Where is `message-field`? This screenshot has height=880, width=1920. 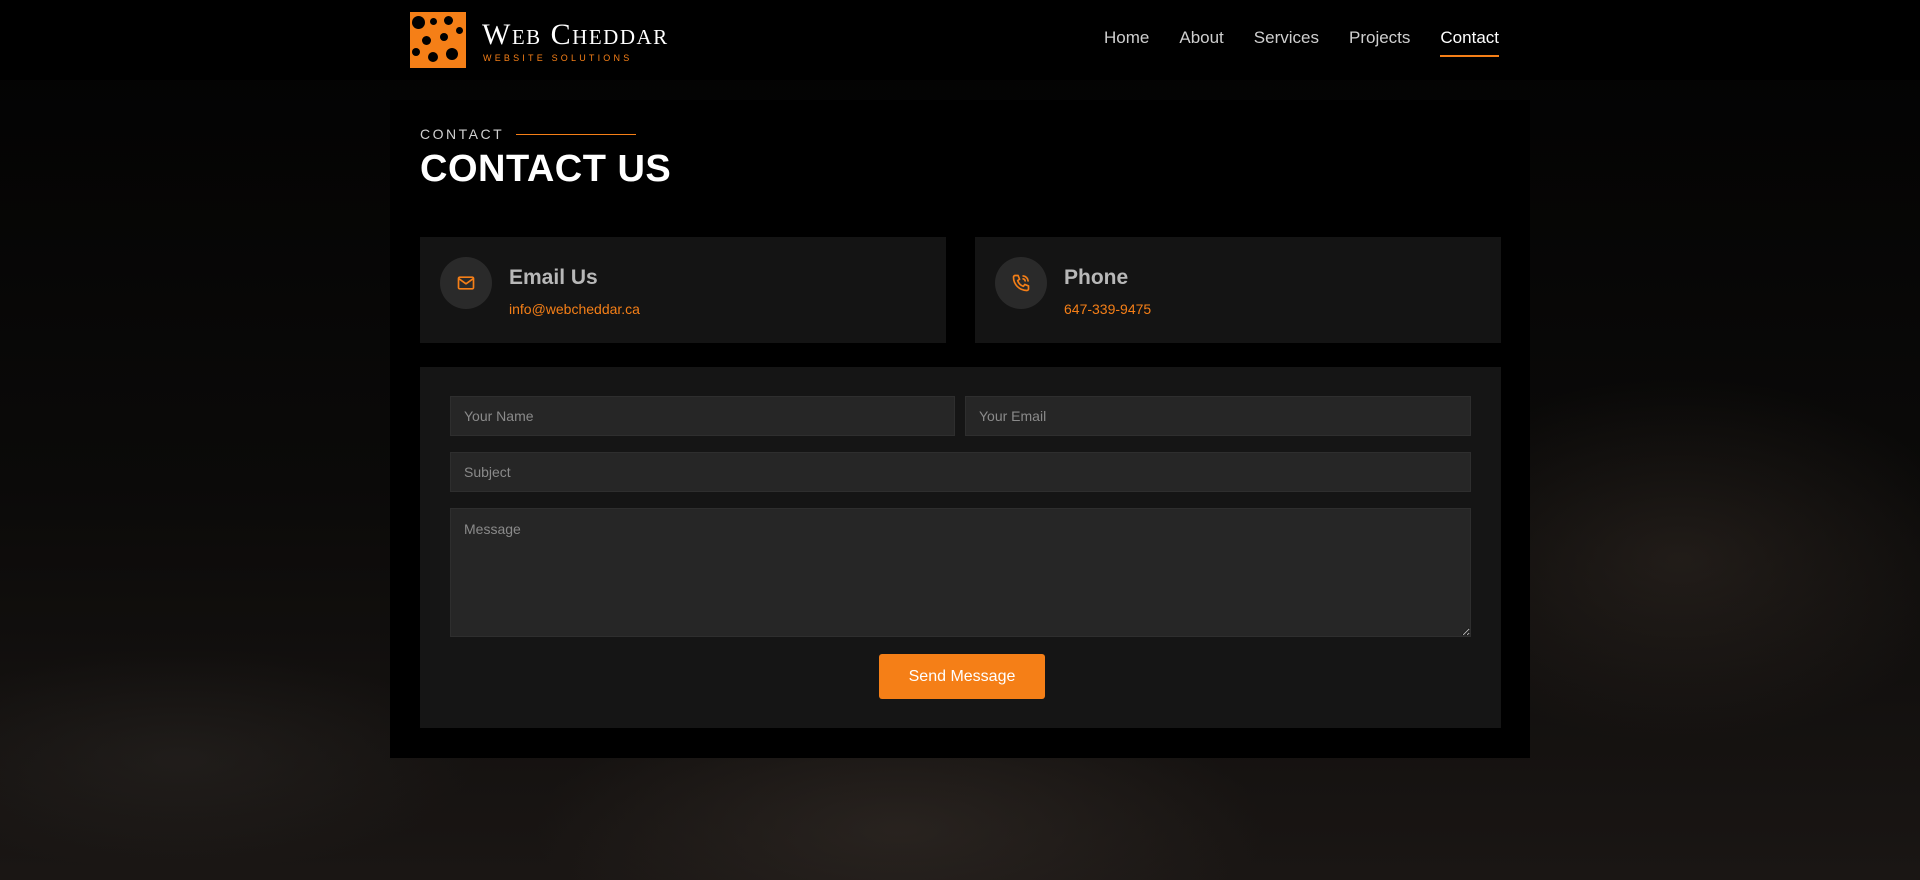 message-field is located at coordinates (960, 572).